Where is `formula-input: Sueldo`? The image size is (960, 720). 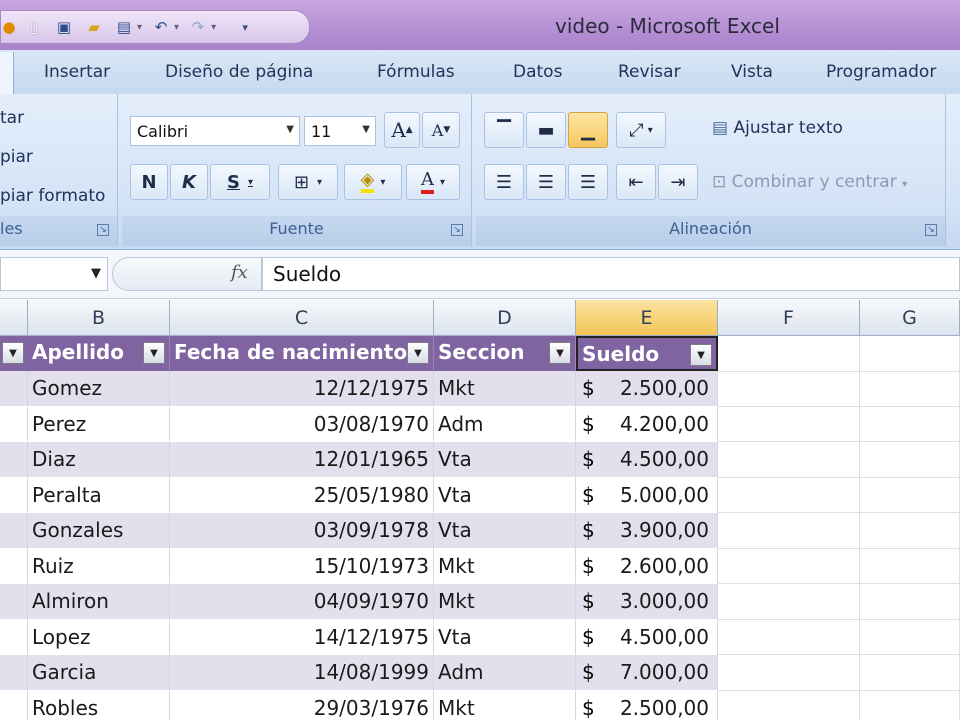
formula-input: Sueldo is located at coordinates (611, 274).